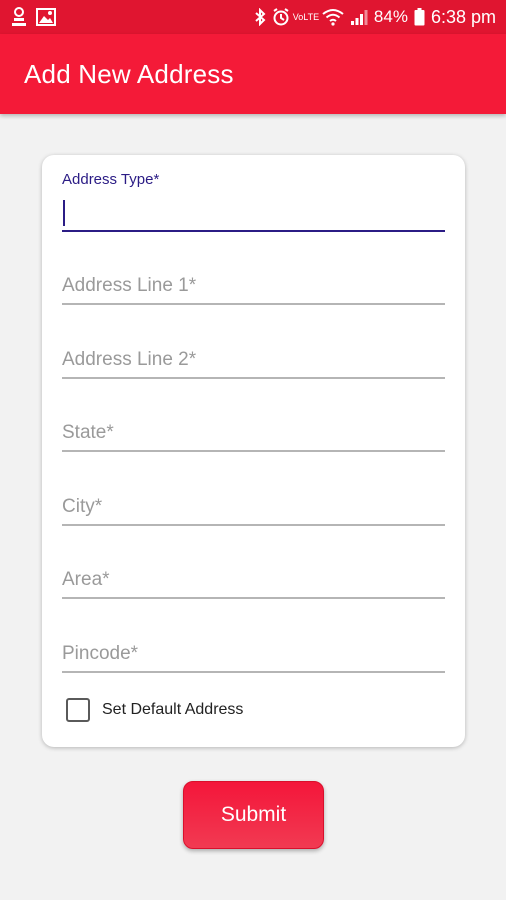  What do you see at coordinates (253, 17) in the screenshot?
I see `status-bar: VoLTE 84% 6:38 pm` at bounding box center [253, 17].